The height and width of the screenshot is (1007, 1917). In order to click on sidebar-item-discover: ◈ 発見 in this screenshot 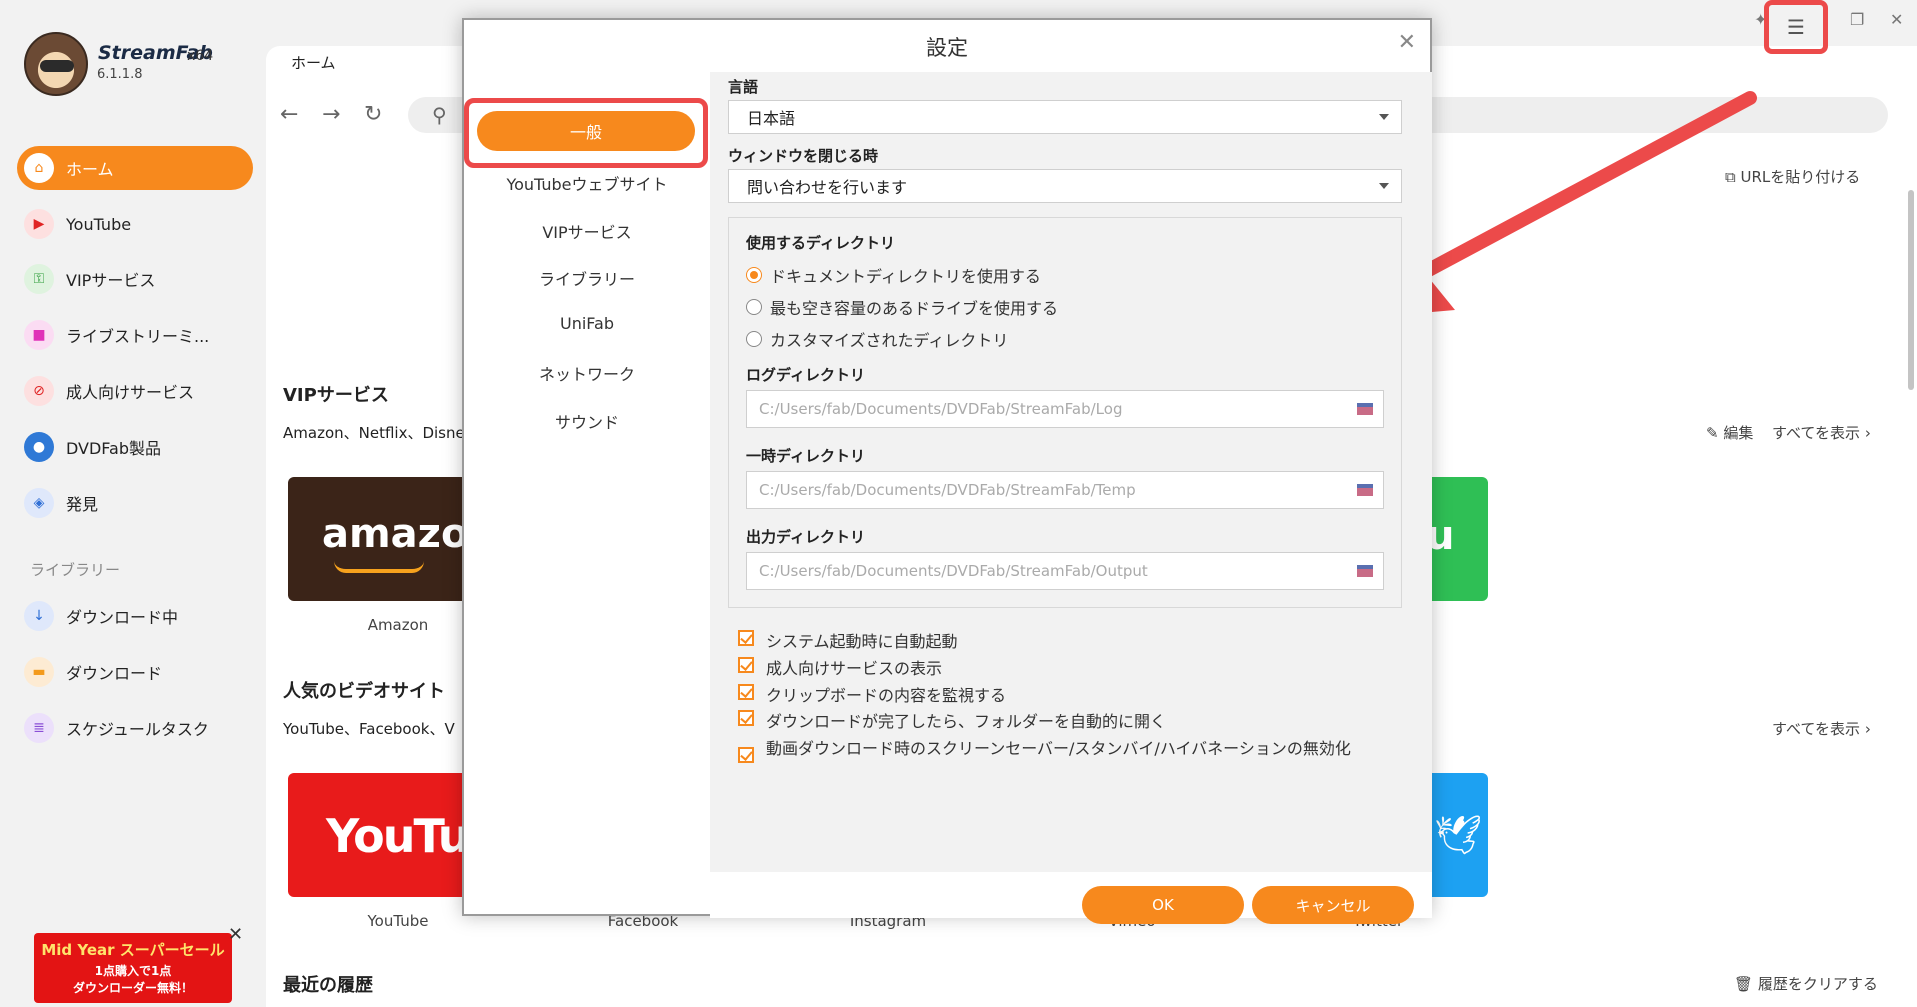, I will do `click(135, 503)`.